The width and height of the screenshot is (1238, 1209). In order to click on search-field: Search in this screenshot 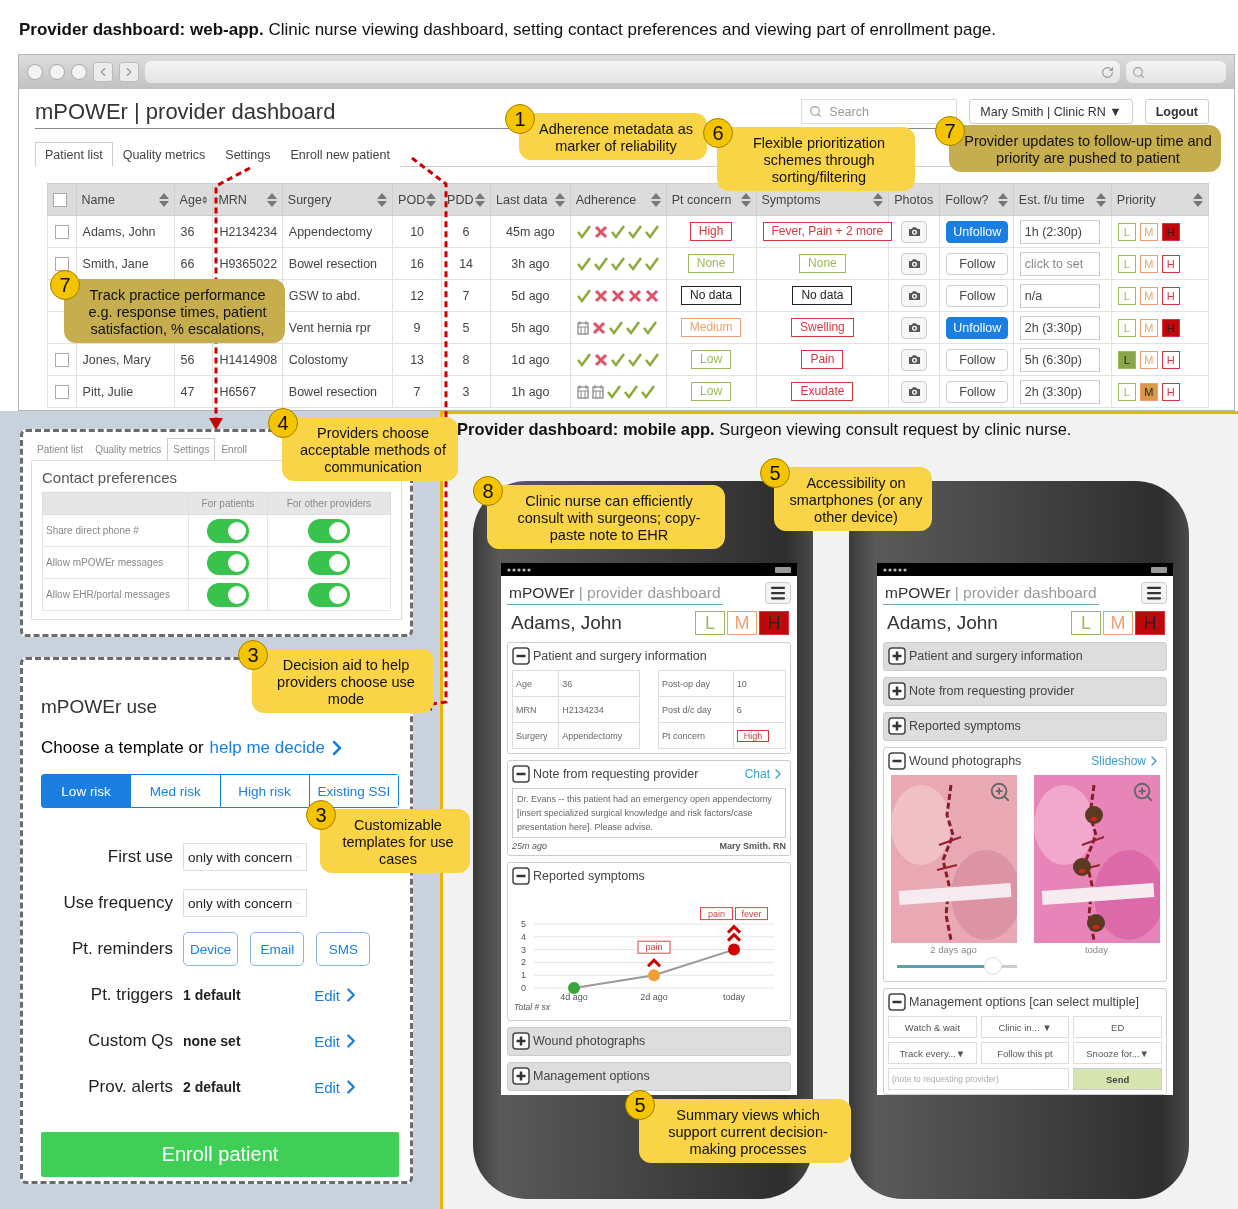, I will do `click(879, 111)`.